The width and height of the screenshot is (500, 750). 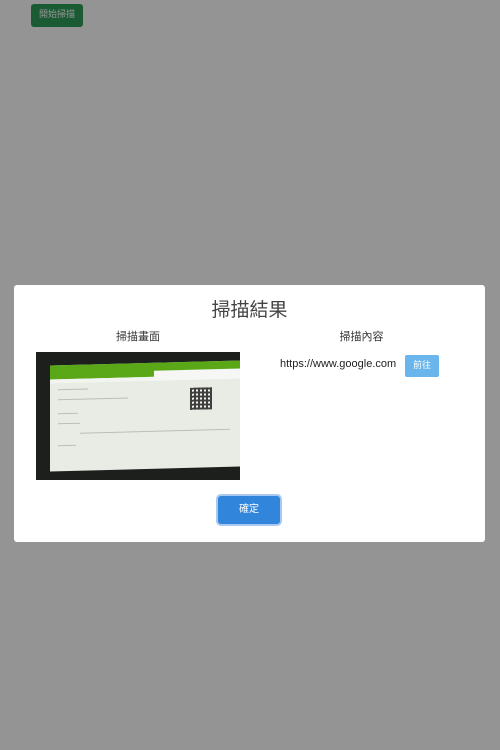 I want to click on dialog-title: 掃描結果, so click(x=249, y=310).